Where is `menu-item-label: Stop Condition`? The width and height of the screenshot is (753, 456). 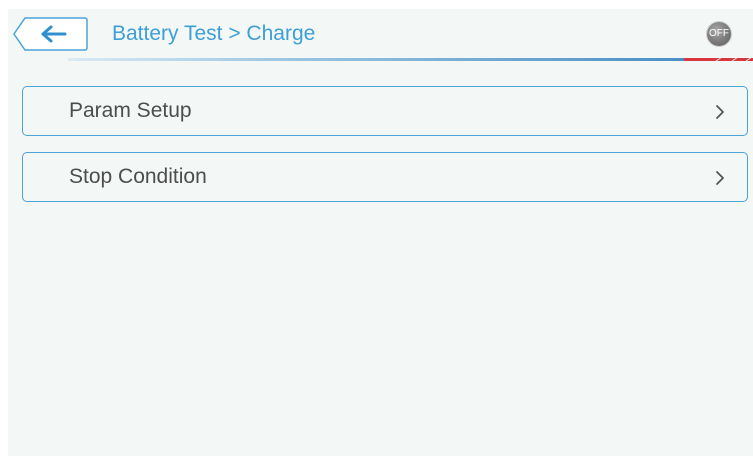
menu-item-label: Stop Condition is located at coordinates (138, 176).